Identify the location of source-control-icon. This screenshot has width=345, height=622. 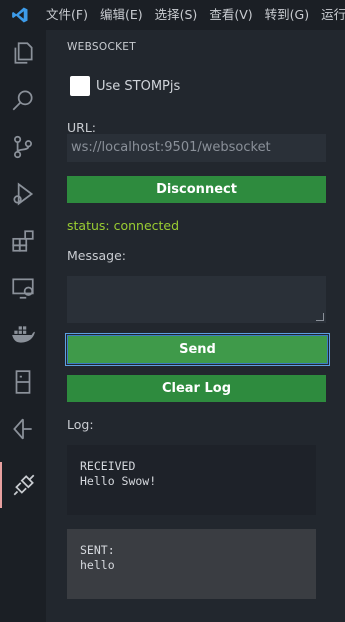
(23, 147).